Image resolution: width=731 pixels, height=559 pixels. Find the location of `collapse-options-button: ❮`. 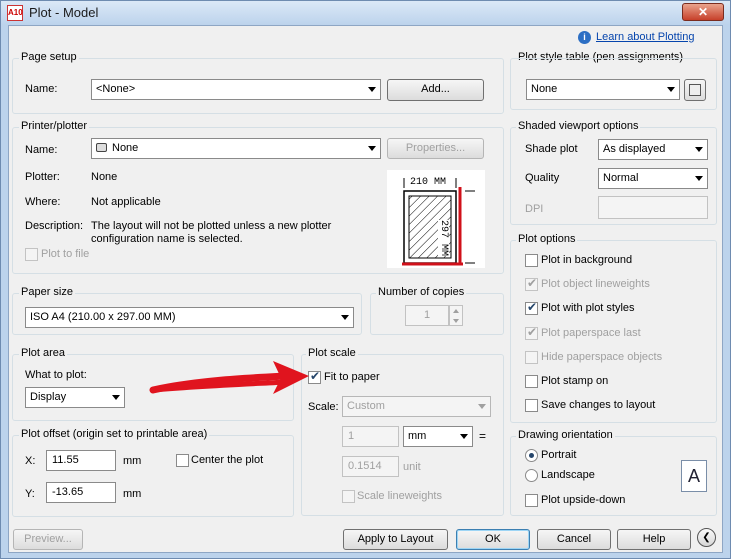

collapse-options-button: ❮ is located at coordinates (706, 537).